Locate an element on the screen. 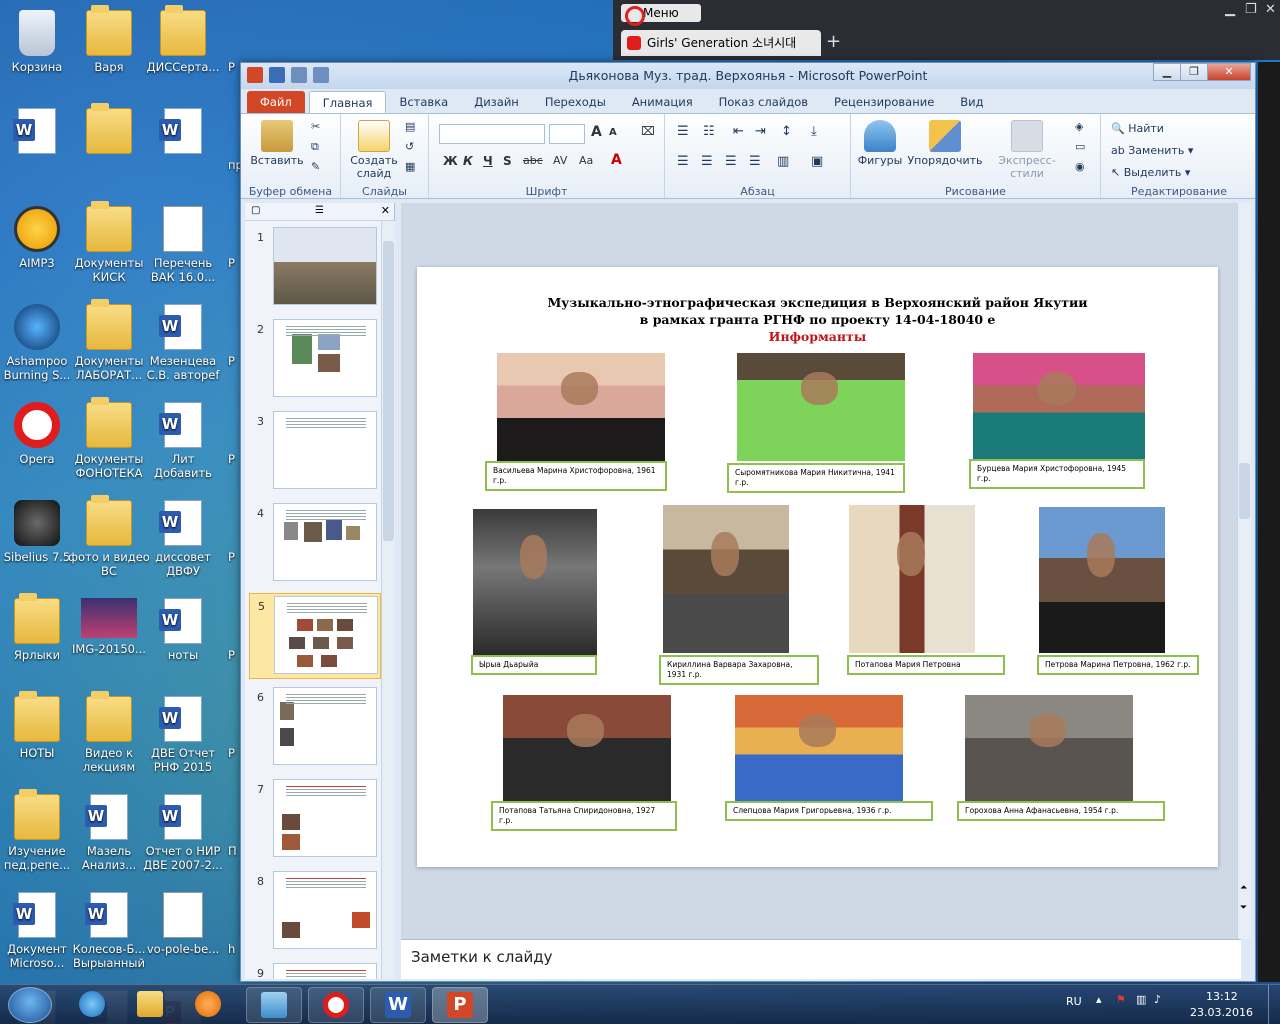  indent-decrease-icon: ⇤ is located at coordinates (738, 131).